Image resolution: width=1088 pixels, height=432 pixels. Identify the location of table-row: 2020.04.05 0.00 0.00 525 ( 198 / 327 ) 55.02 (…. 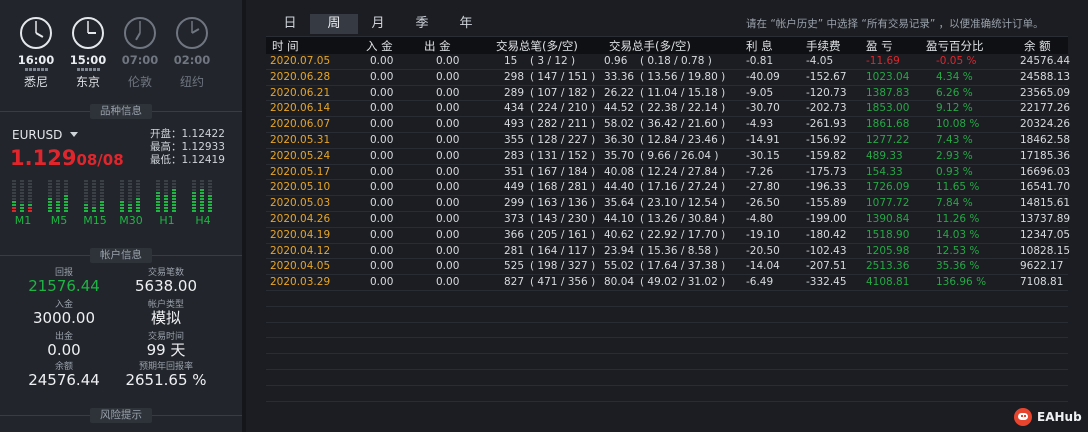
(667, 267).